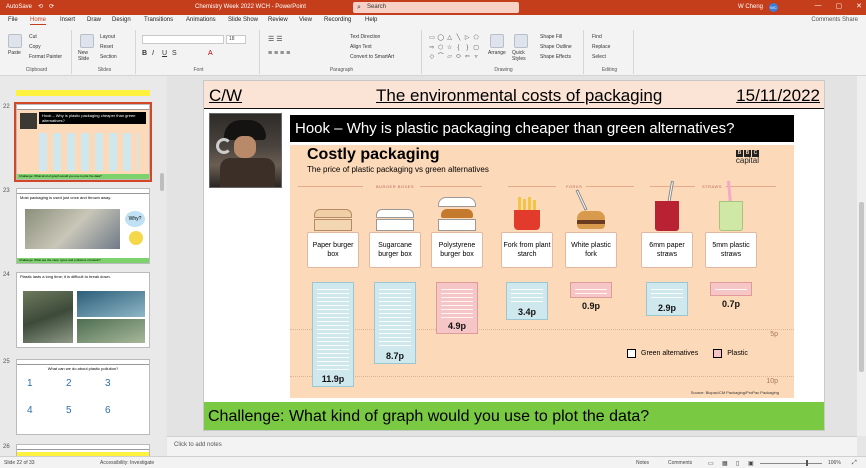 This screenshot has width=866, height=468. What do you see at coordinates (67, 20) in the screenshot?
I see `tab-insert: Insert` at bounding box center [67, 20].